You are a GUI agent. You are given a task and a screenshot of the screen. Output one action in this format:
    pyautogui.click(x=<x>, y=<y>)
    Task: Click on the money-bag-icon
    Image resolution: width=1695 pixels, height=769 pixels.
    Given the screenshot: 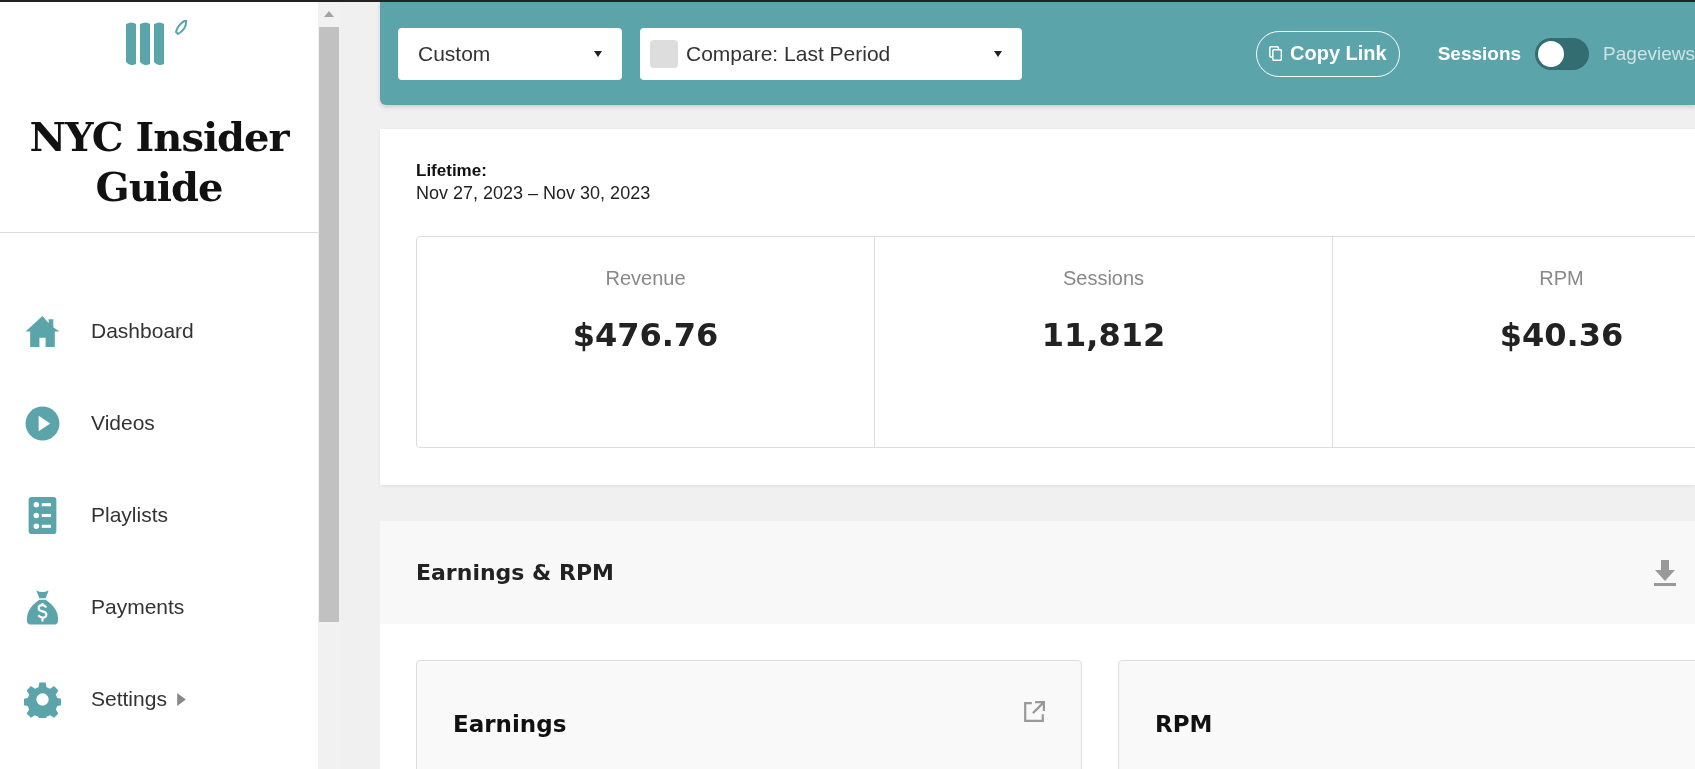 What is the action you would take?
    pyautogui.click(x=42, y=607)
    